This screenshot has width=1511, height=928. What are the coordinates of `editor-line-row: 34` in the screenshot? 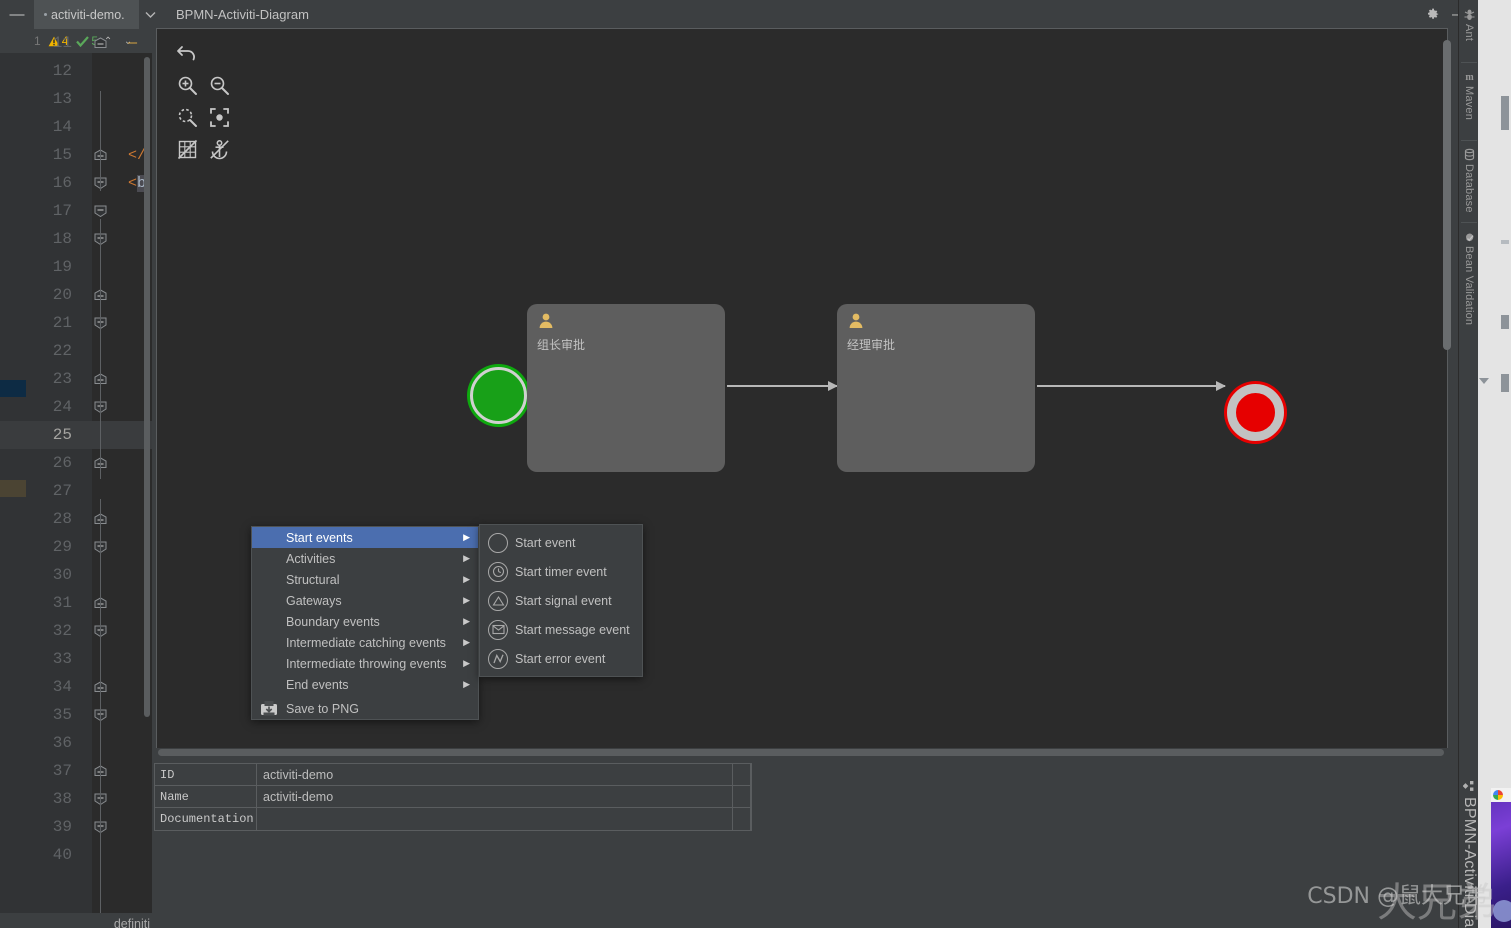 It's located at (76, 687).